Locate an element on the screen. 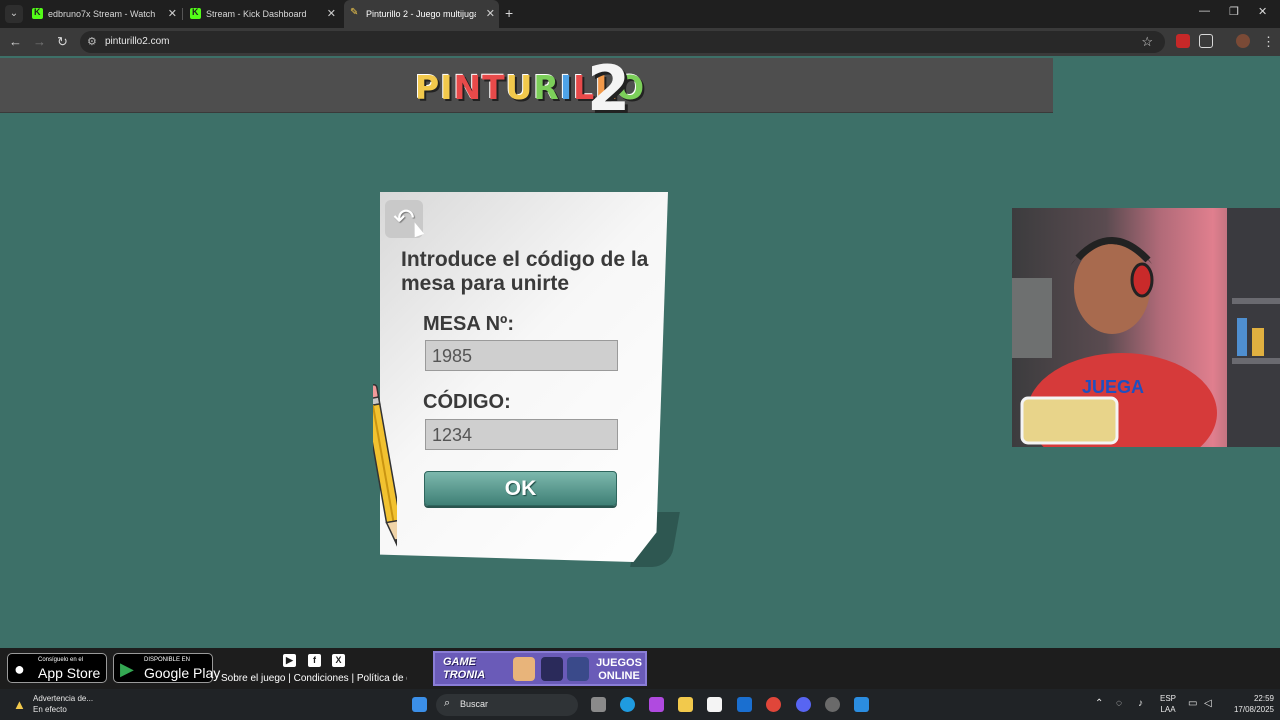  extensions-puzzle-icon is located at coordinates (1206, 41).